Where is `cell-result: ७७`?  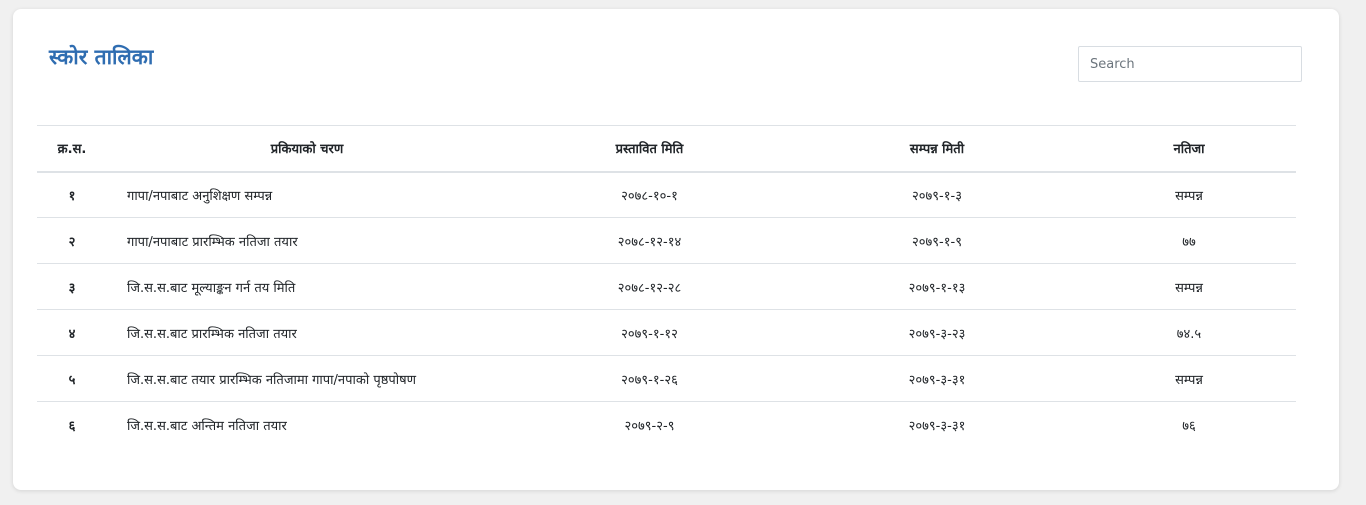
cell-result: ७७ is located at coordinates (1189, 242).